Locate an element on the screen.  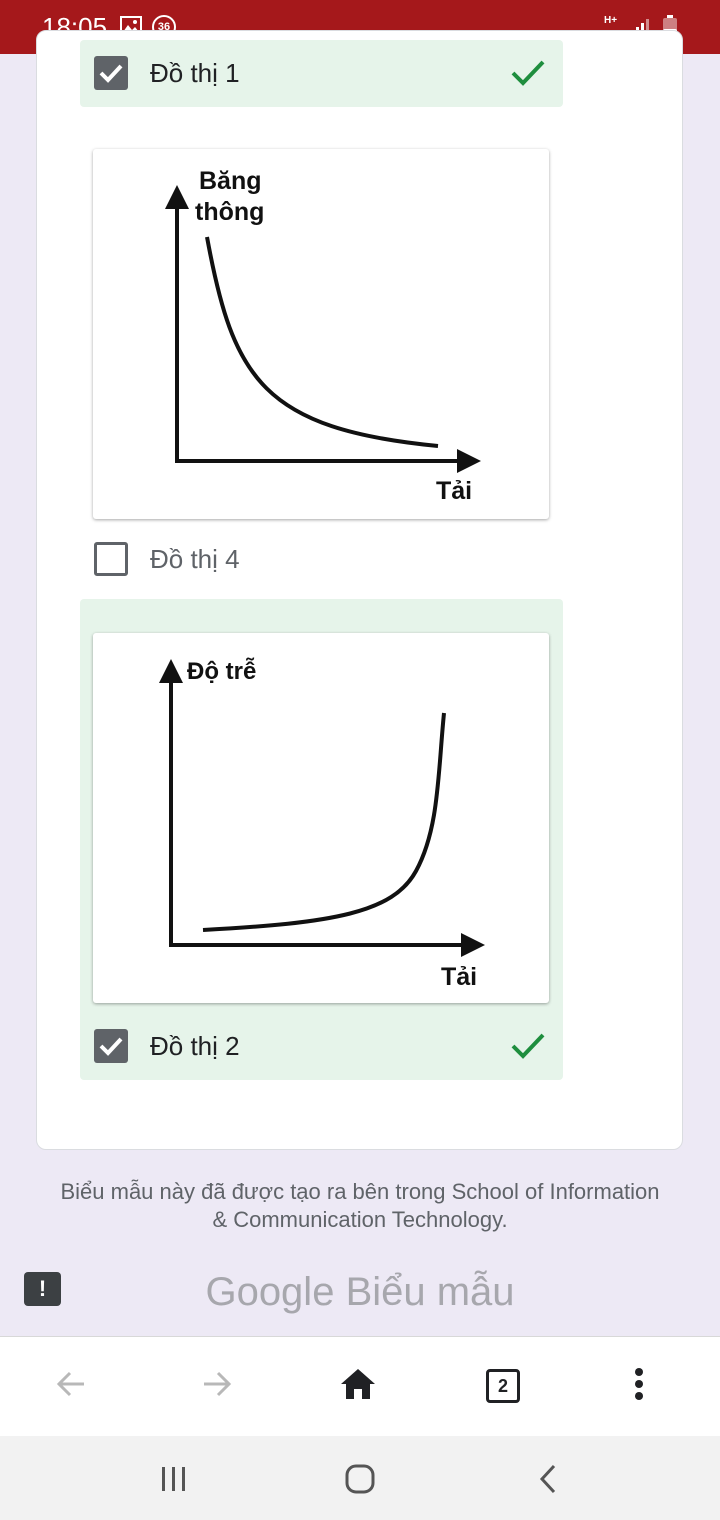
home-icon is located at coordinates (358, 1386).